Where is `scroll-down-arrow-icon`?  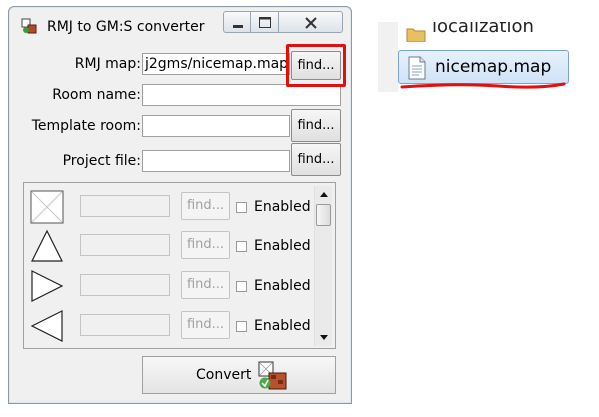
scroll-down-arrow-icon is located at coordinates (324, 337).